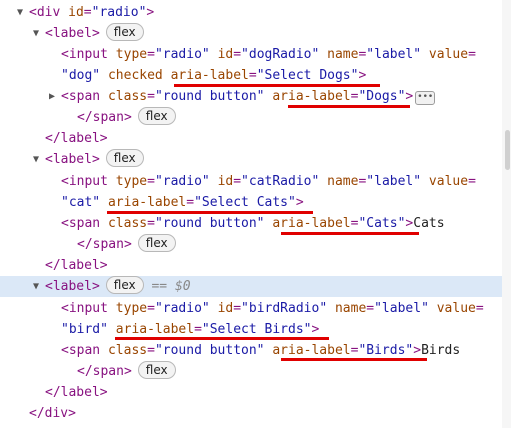 The height and width of the screenshot is (428, 511). What do you see at coordinates (72, 33) in the screenshot?
I see `tag-name: <label>` at bounding box center [72, 33].